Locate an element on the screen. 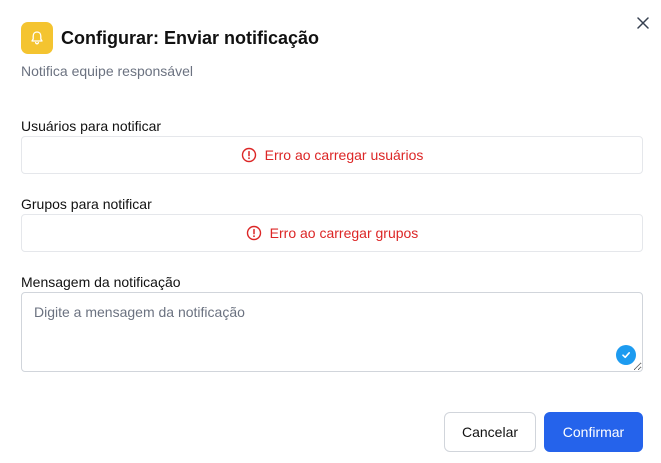 The height and width of the screenshot is (463, 661). cancel-button: Cancelar is located at coordinates (490, 432).